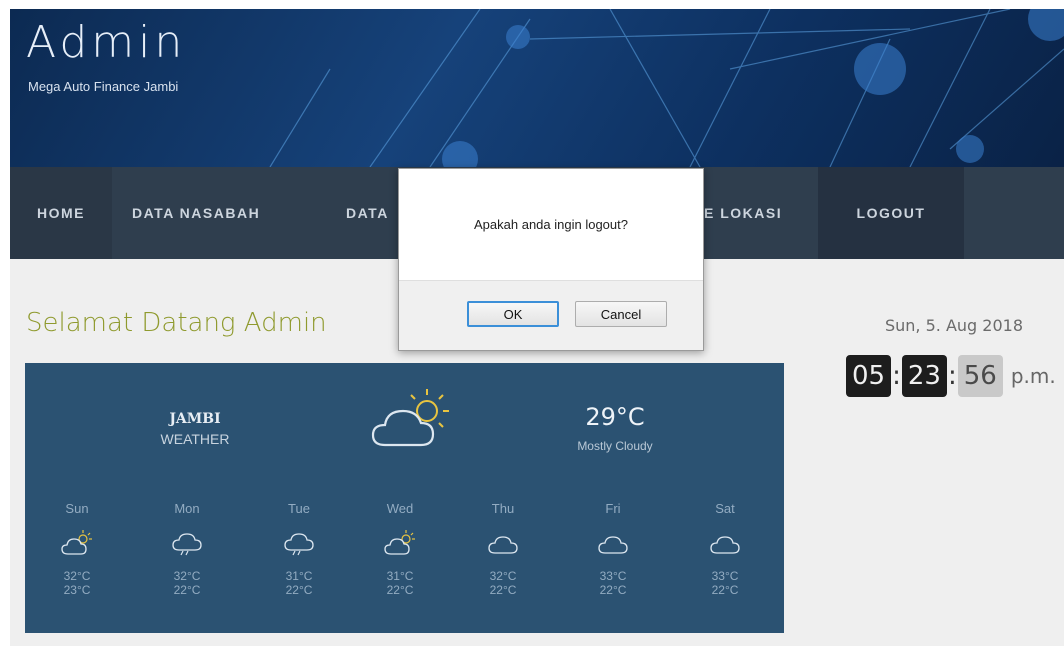 The height and width of the screenshot is (646, 1064). I want to click on forecast-low: 23°C, so click(77, 590).